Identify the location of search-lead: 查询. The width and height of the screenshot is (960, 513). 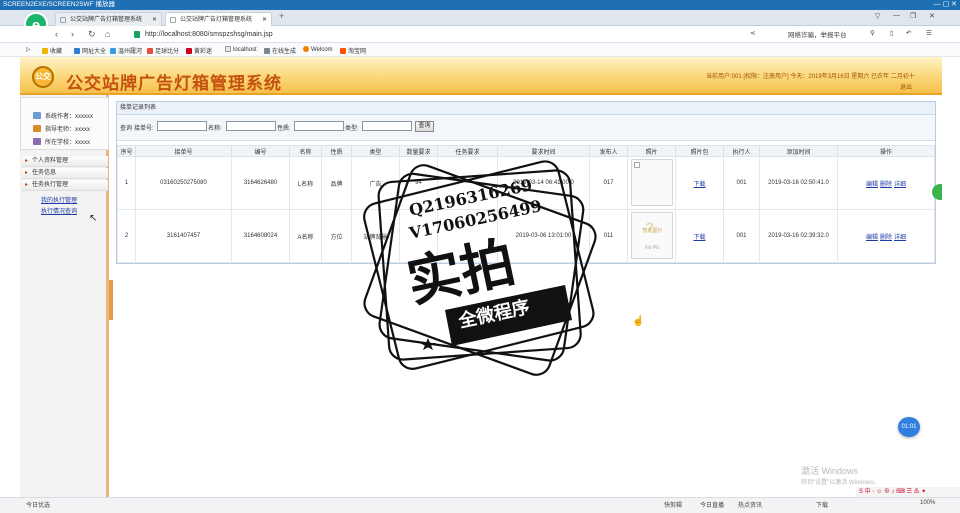
(126, 129).